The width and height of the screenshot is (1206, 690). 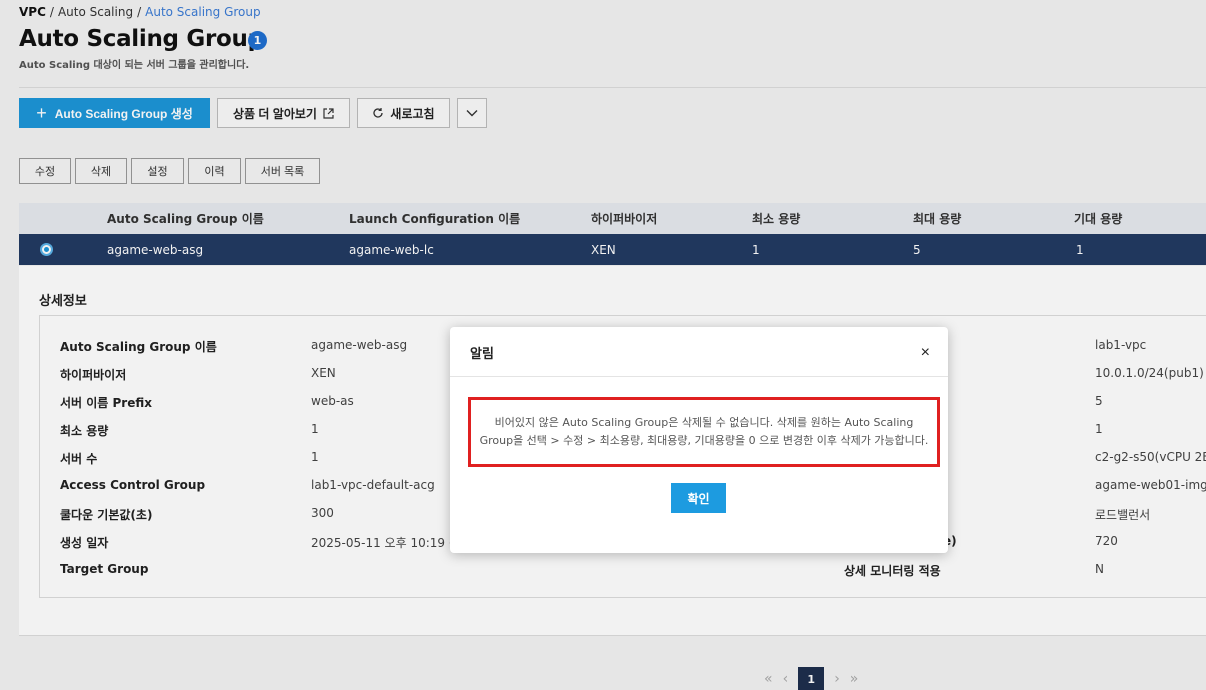 I want to click on close-icon: ×, so click(x=925, y=353).